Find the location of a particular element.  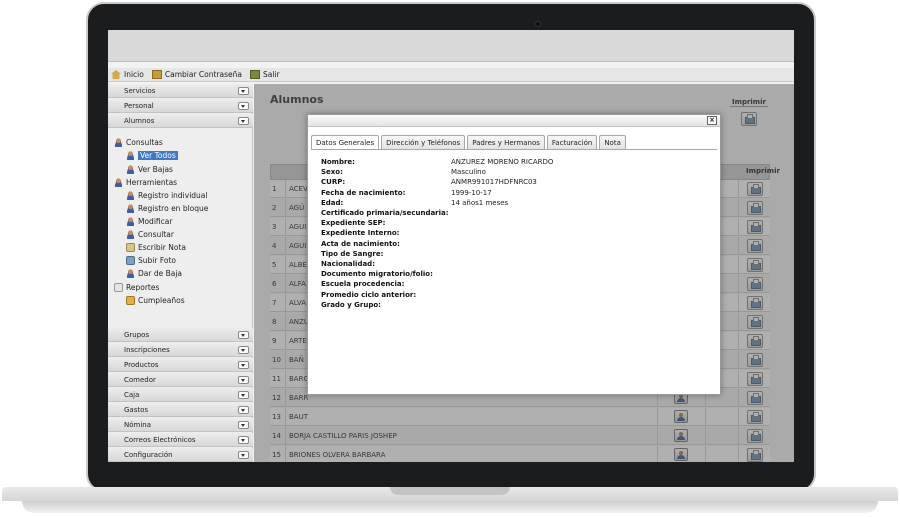

home-label: Inicio is located at coordinates (134, 74).